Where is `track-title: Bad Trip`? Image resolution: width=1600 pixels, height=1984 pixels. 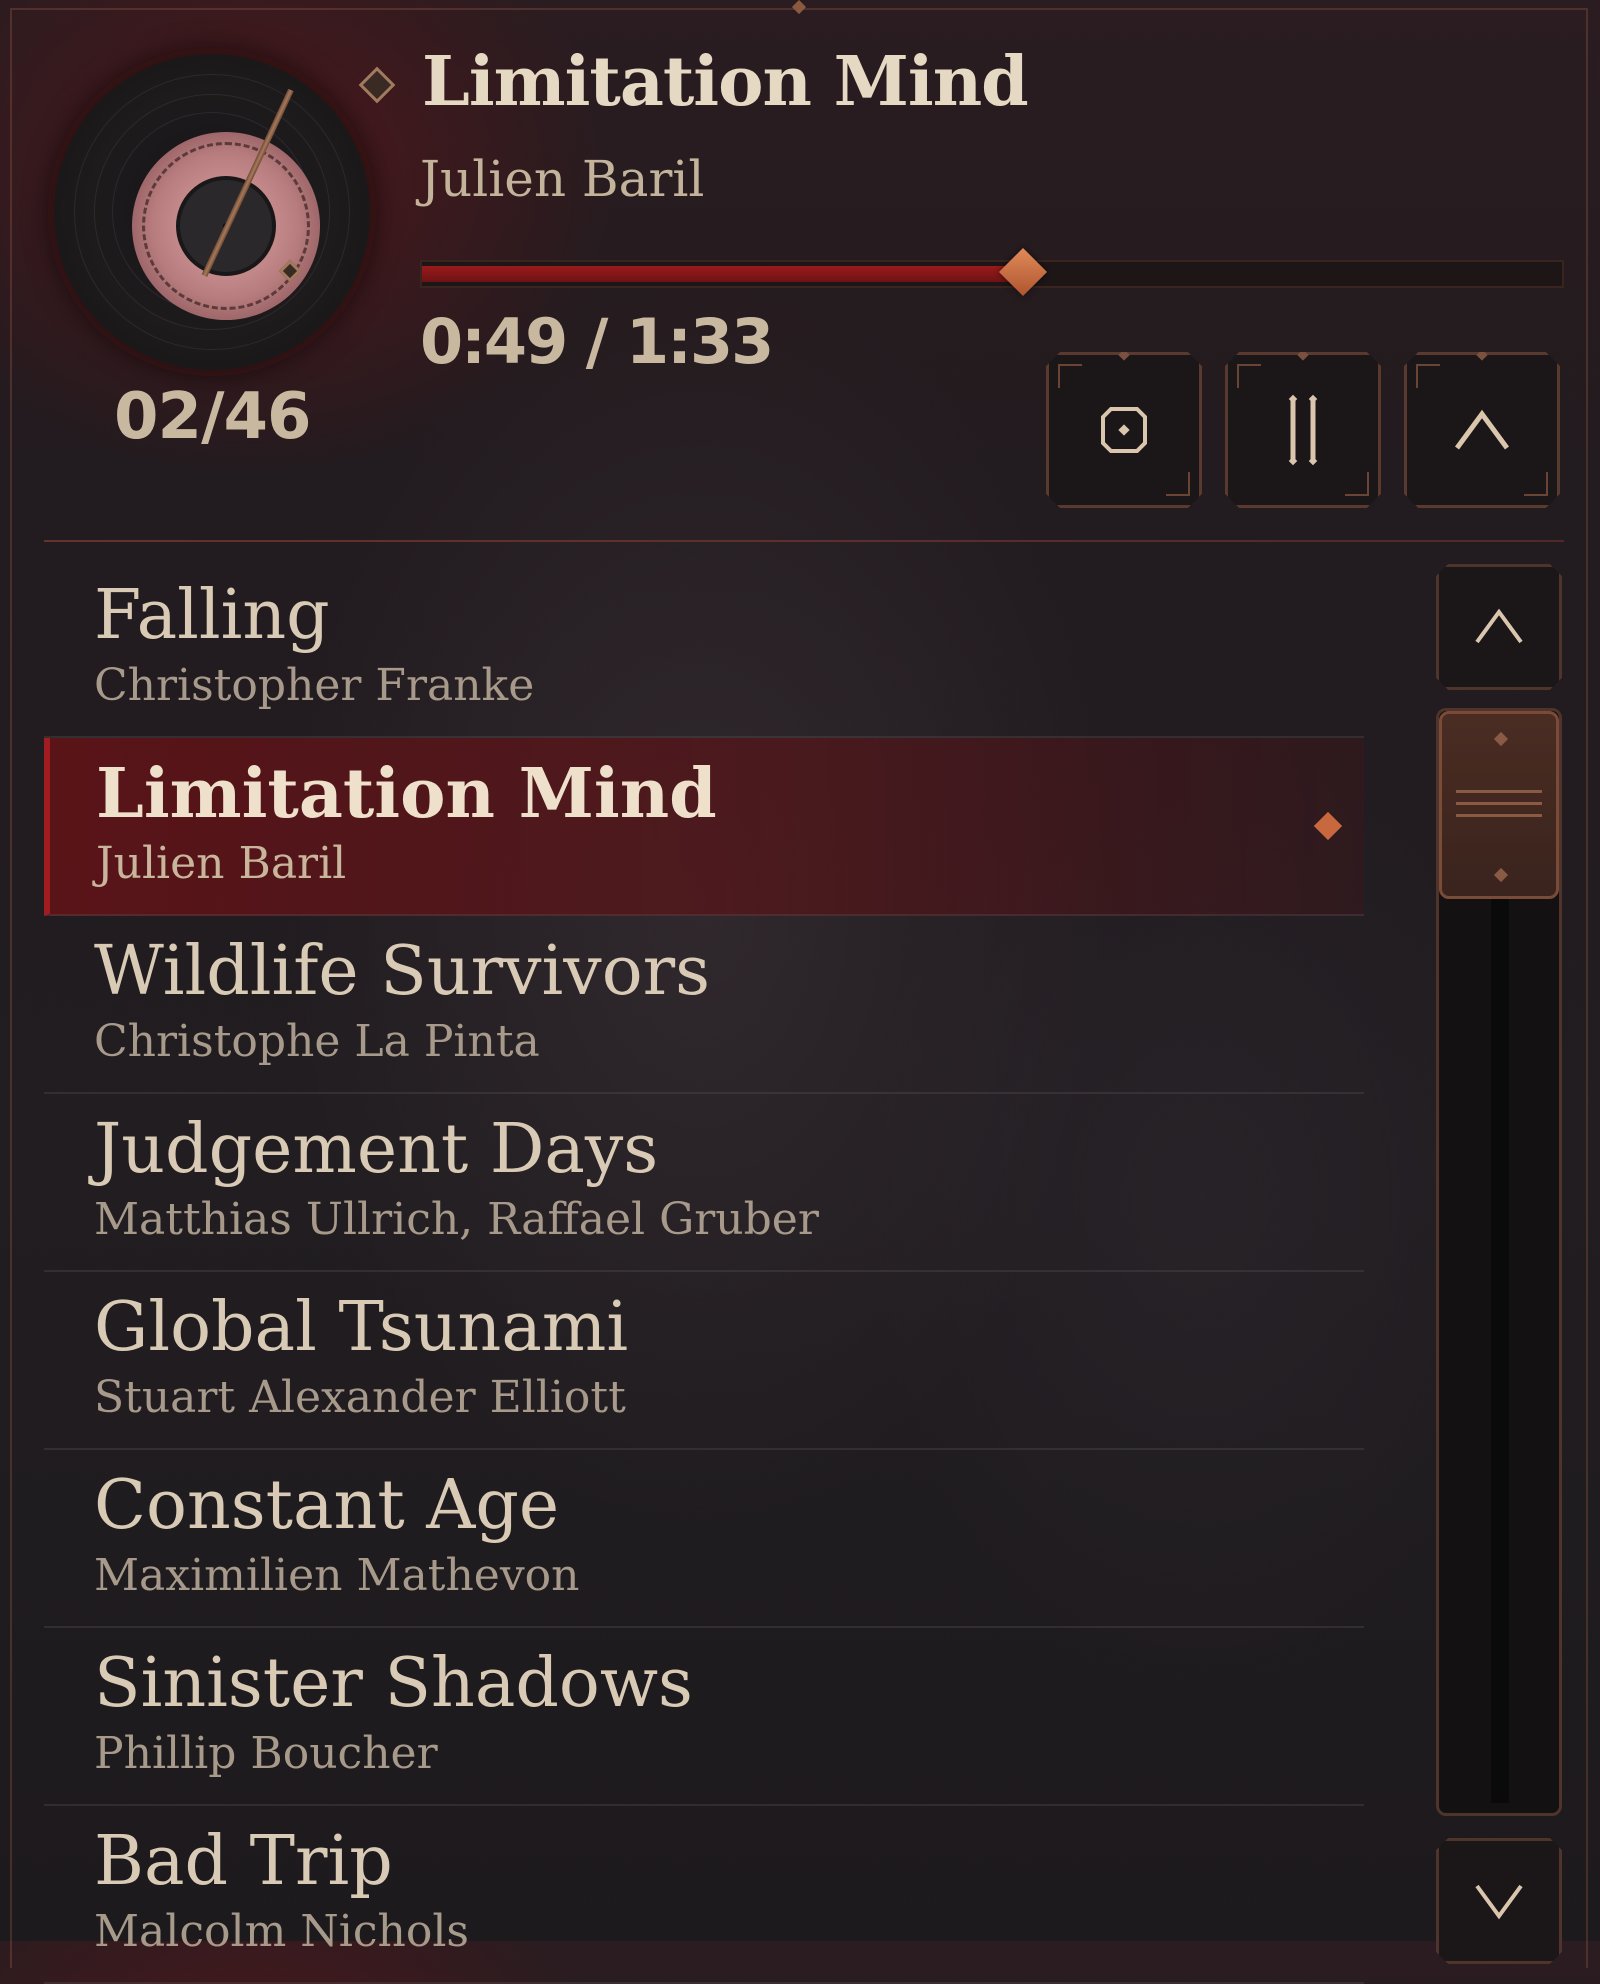 track-title: Bad Trip is located at coordinates (243, 1861).